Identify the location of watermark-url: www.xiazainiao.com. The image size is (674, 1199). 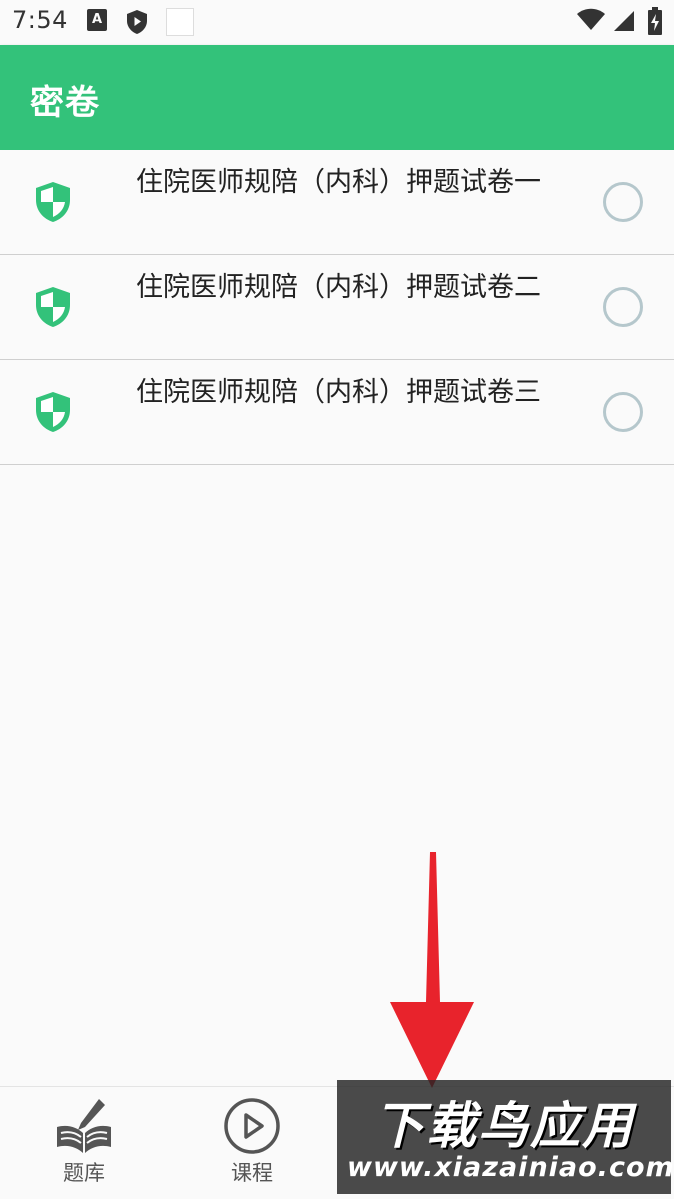
(510, 1167).